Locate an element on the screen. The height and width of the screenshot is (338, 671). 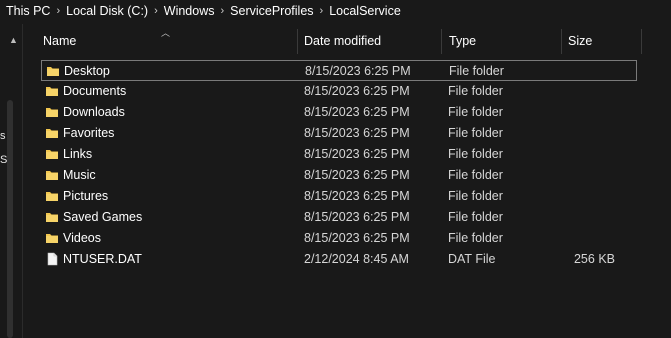
breadcrumb-item-localservice: LocalService is located at coordinates (365, 11).